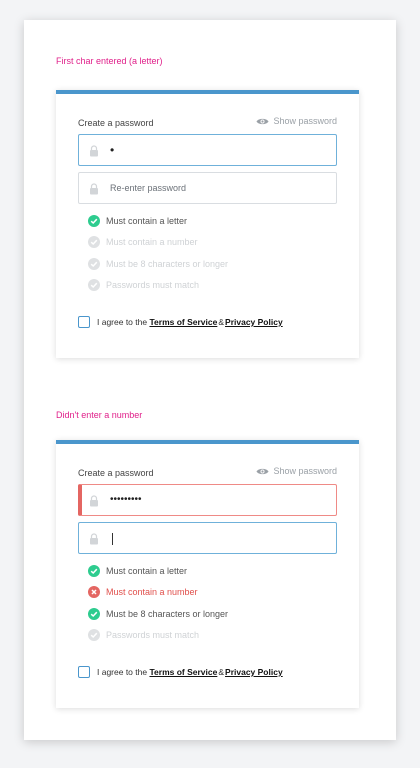 Image resolution: width=420 pixels, height=768 pixels. Describe the element at coordinates (207, 188) in the screenshot. I see `reenter-password-input: Re-enter password` at that location.